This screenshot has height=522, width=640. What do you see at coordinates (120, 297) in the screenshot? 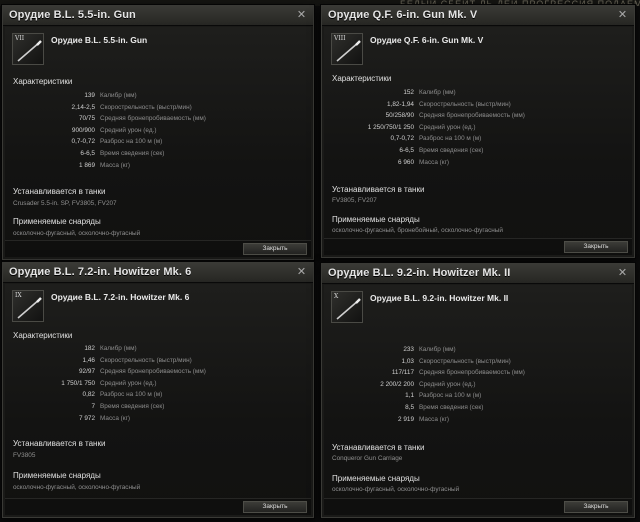
I see `gun-name: Орудие B.L. 7.2-in. Howitzer Mk. 6` at bounding box center [120, 297].